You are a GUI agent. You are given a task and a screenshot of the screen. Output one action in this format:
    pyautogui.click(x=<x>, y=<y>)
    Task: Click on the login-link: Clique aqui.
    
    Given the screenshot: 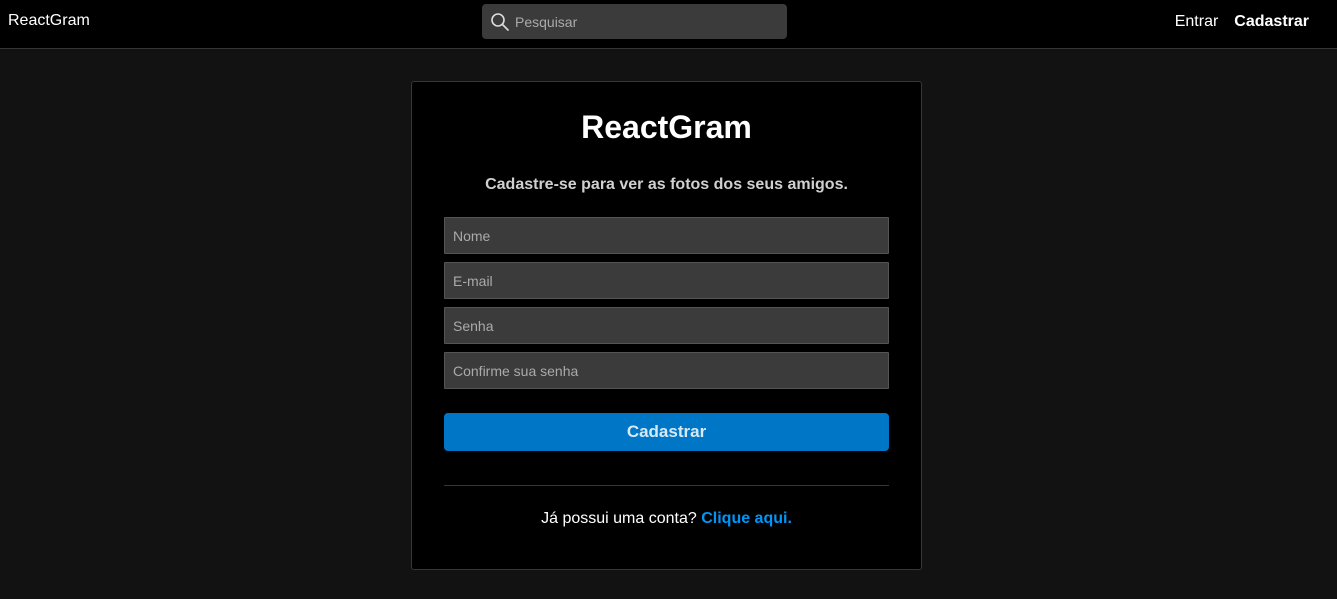 What is the action you would take?
    pyautogui.click(x=746, y=518)
    